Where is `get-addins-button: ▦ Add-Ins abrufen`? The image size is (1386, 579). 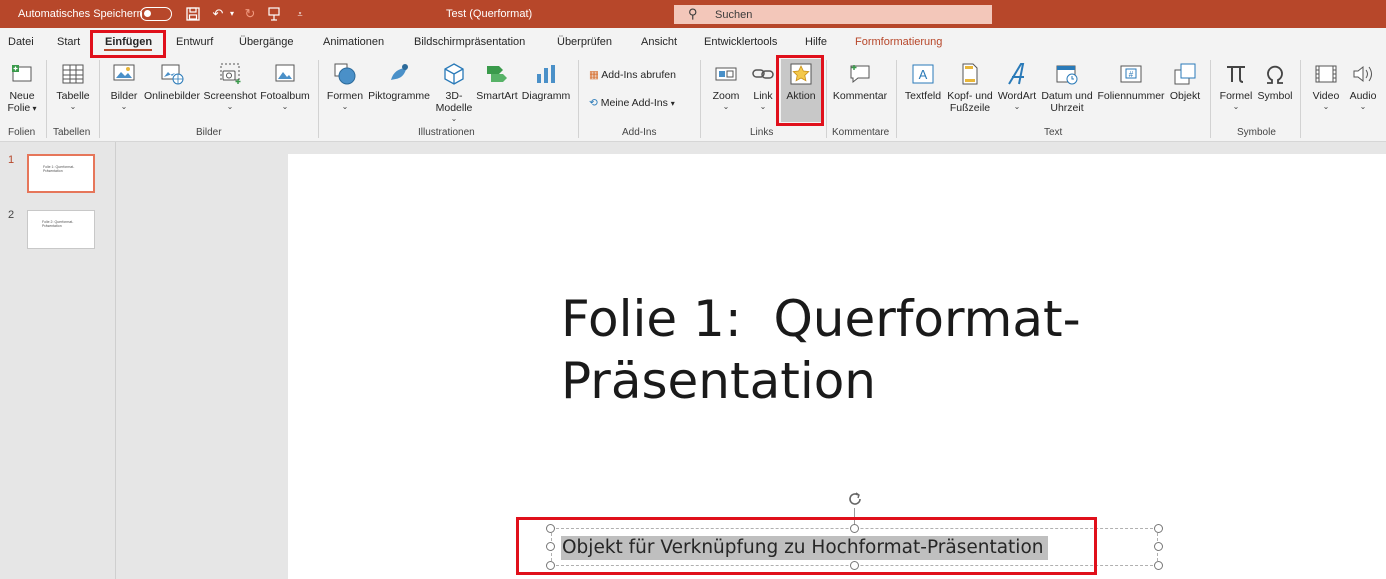 get-addins-button: ▦ Add-Ins abrufen is located at coordinates (632, 75).